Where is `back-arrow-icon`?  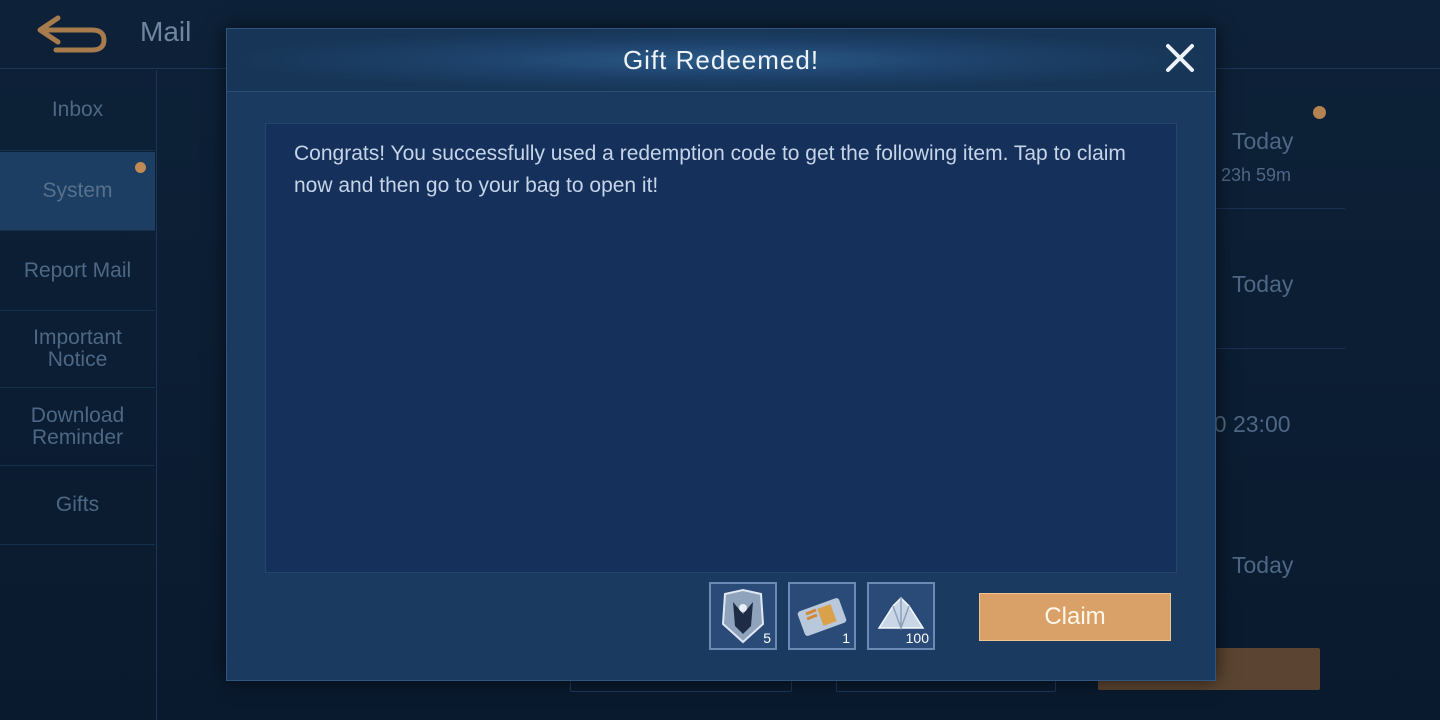
back-arrow-icon is located at coordinates (72, 34).